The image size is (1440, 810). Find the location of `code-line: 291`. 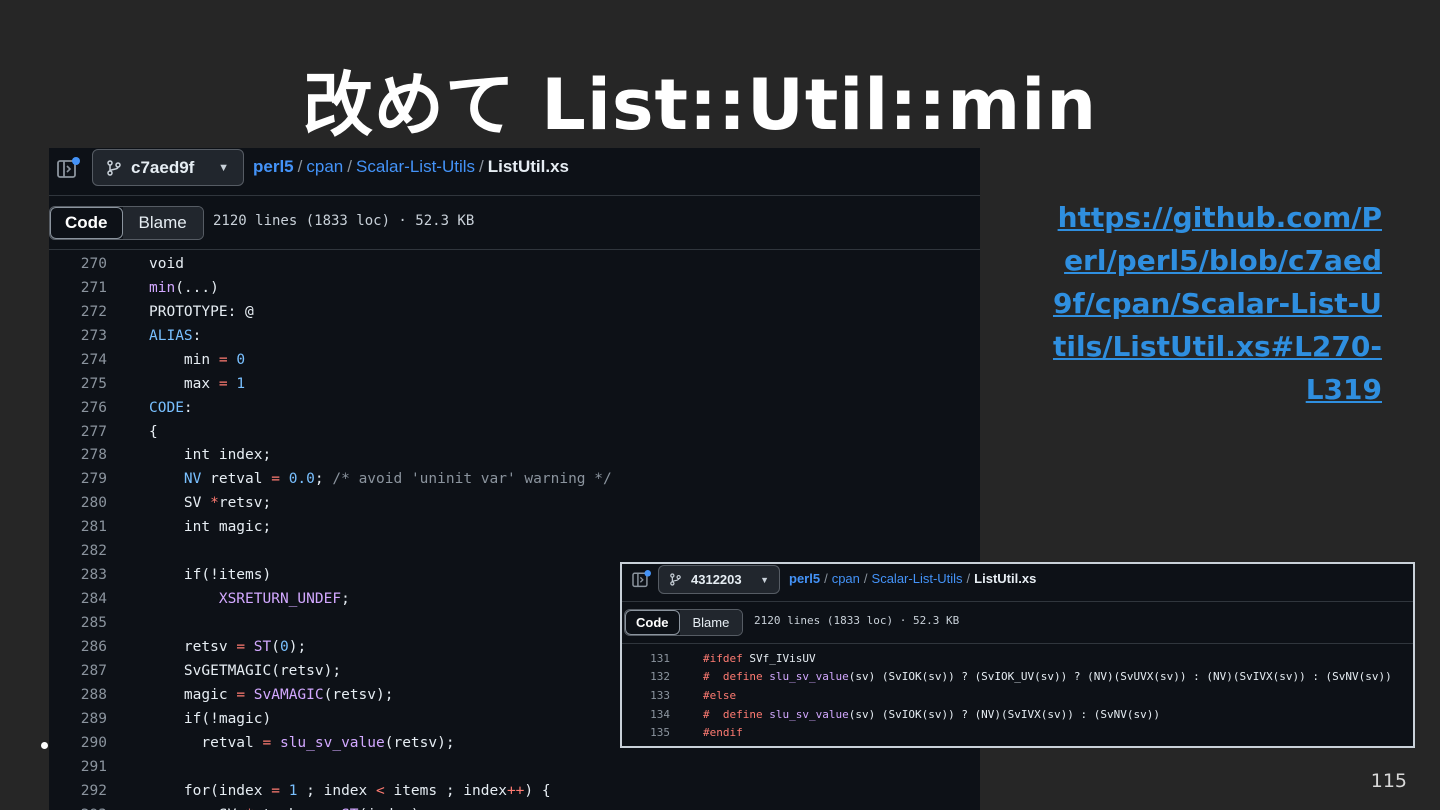

code-line: 291 is located at coordinates (514, 767).